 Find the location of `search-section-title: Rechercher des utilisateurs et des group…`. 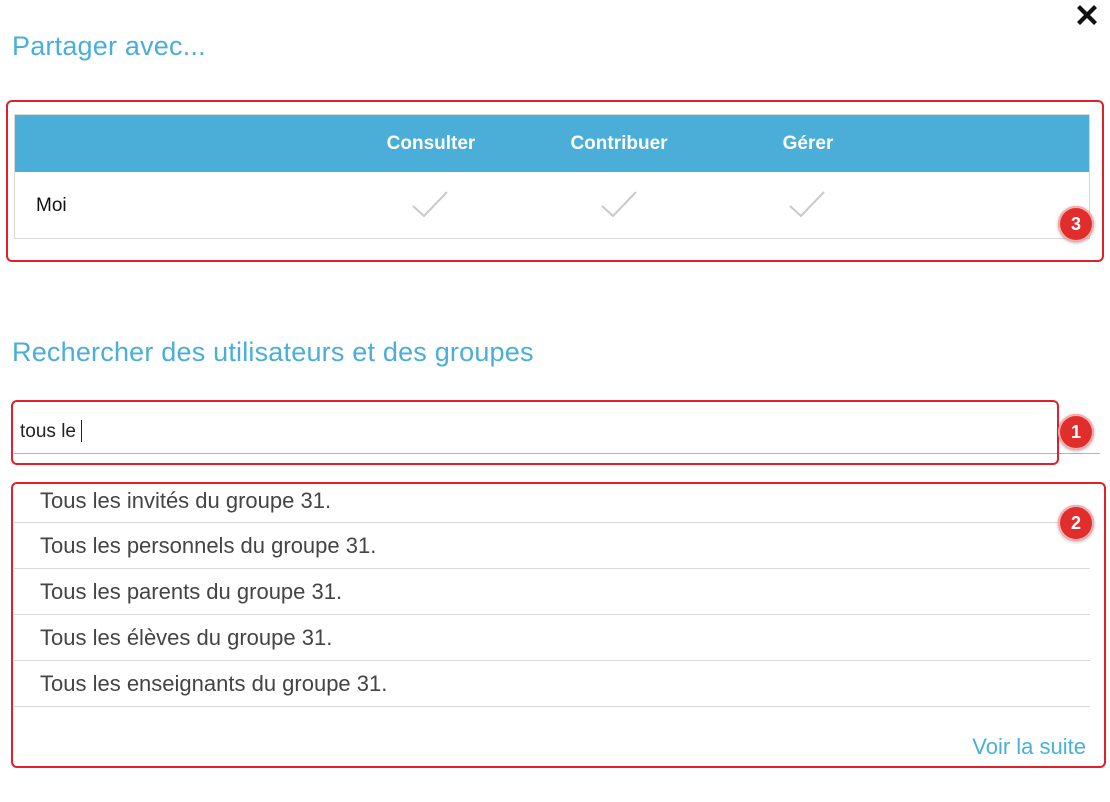

search-section-title: Rechercher des utilisateurs et des group… is located at coordinates (273, 352).